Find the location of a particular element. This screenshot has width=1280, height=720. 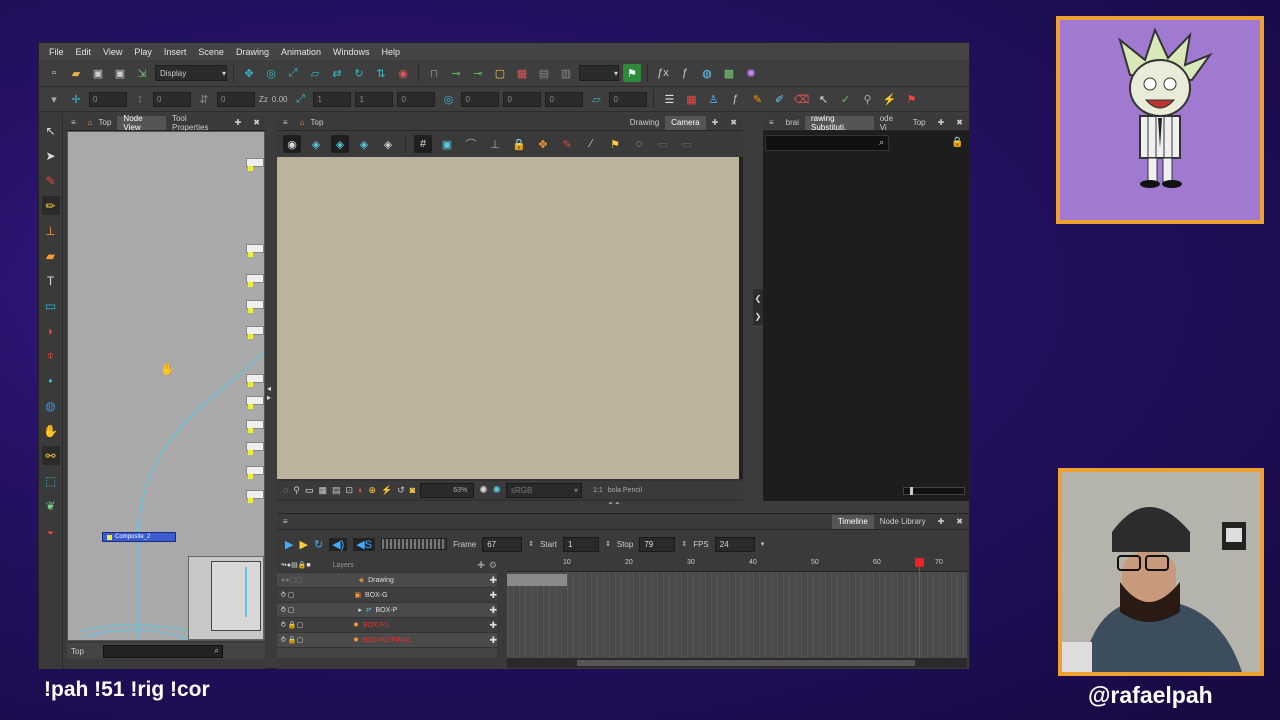

morph-icon: ◉ is located at coordinates (403, 73).